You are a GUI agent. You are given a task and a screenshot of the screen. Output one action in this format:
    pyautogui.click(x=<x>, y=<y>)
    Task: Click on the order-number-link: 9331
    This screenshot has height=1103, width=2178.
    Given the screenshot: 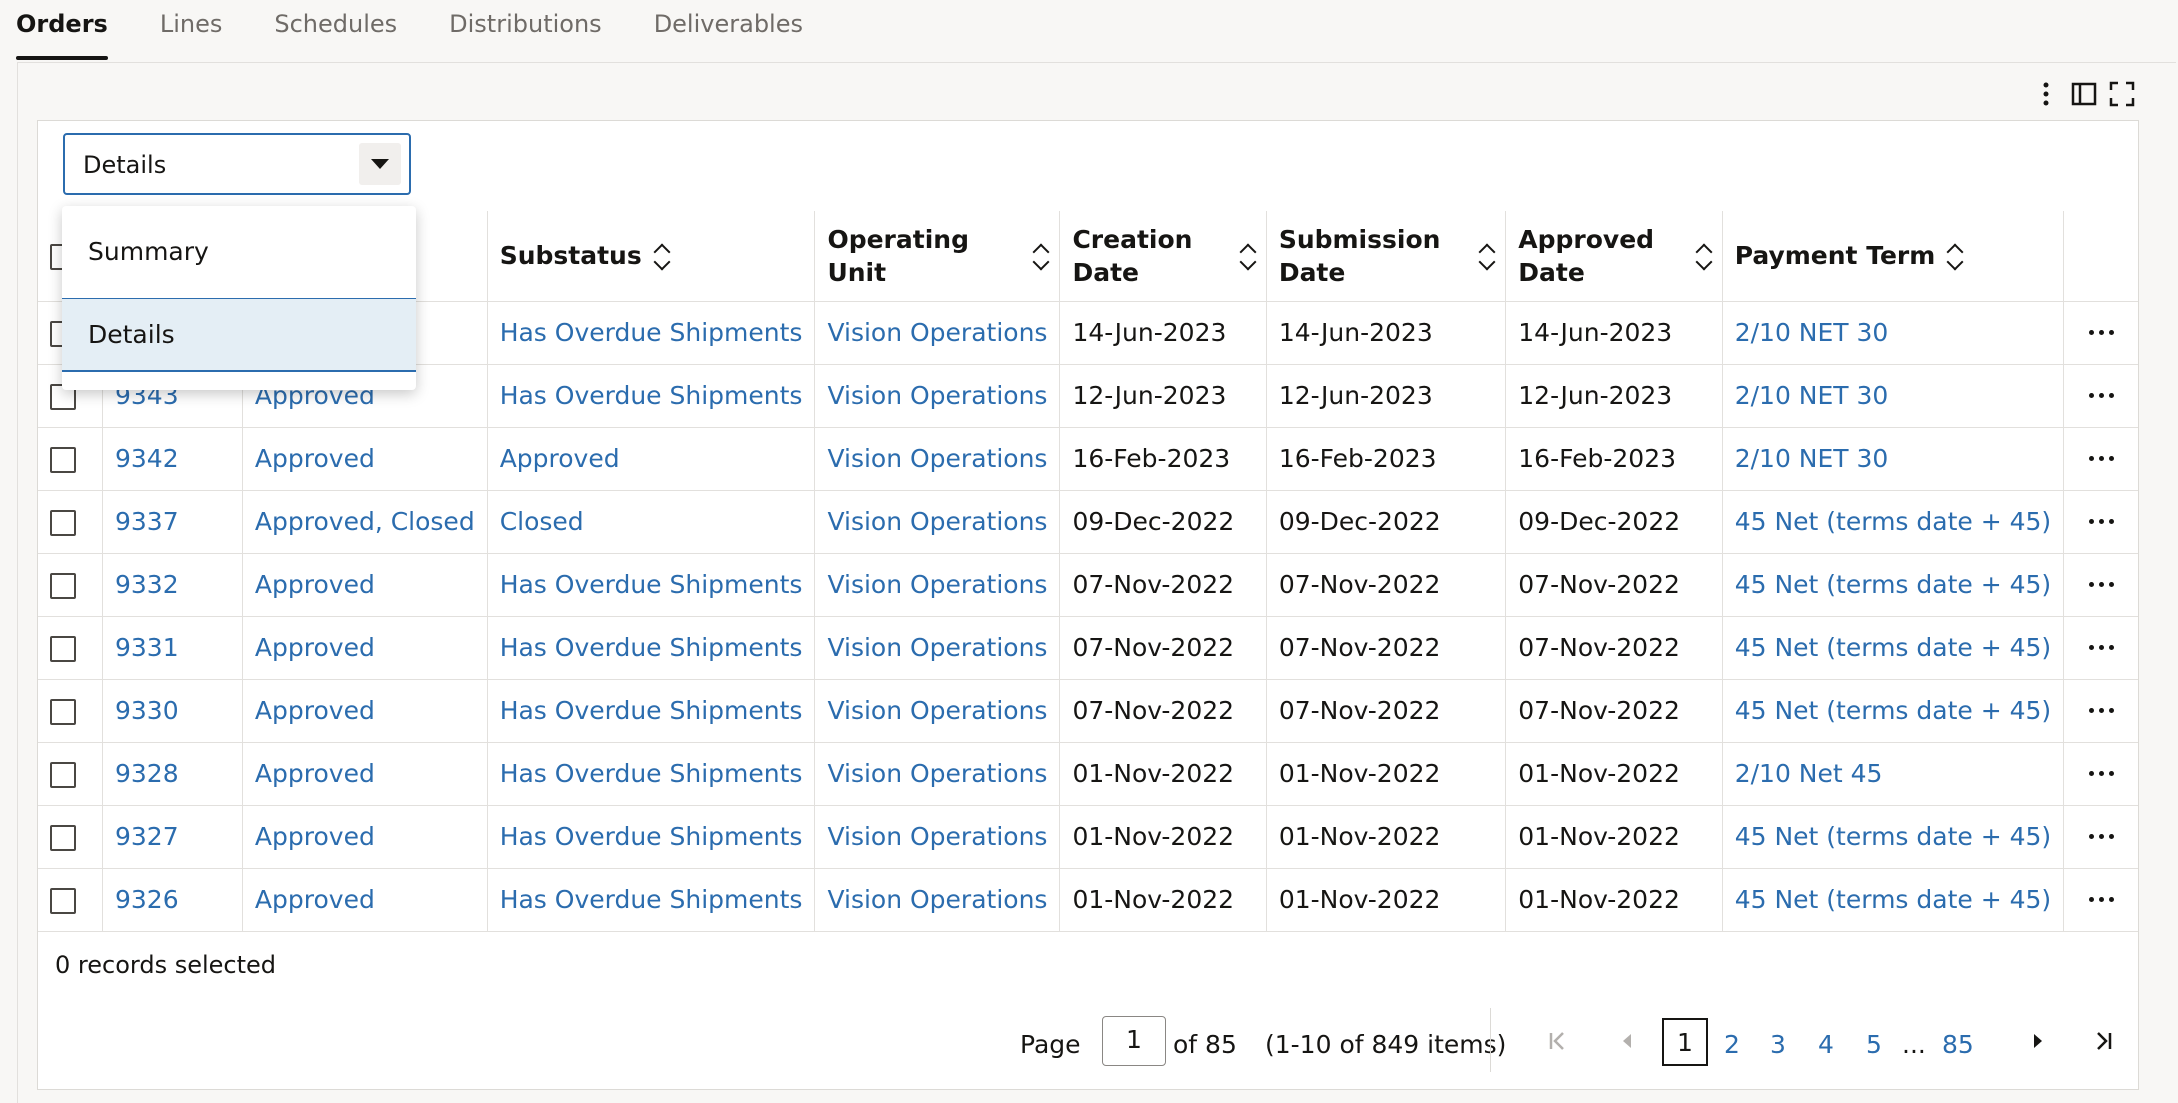 What is the action you would take?
    pyautogui.click(x=147, y=647)
    